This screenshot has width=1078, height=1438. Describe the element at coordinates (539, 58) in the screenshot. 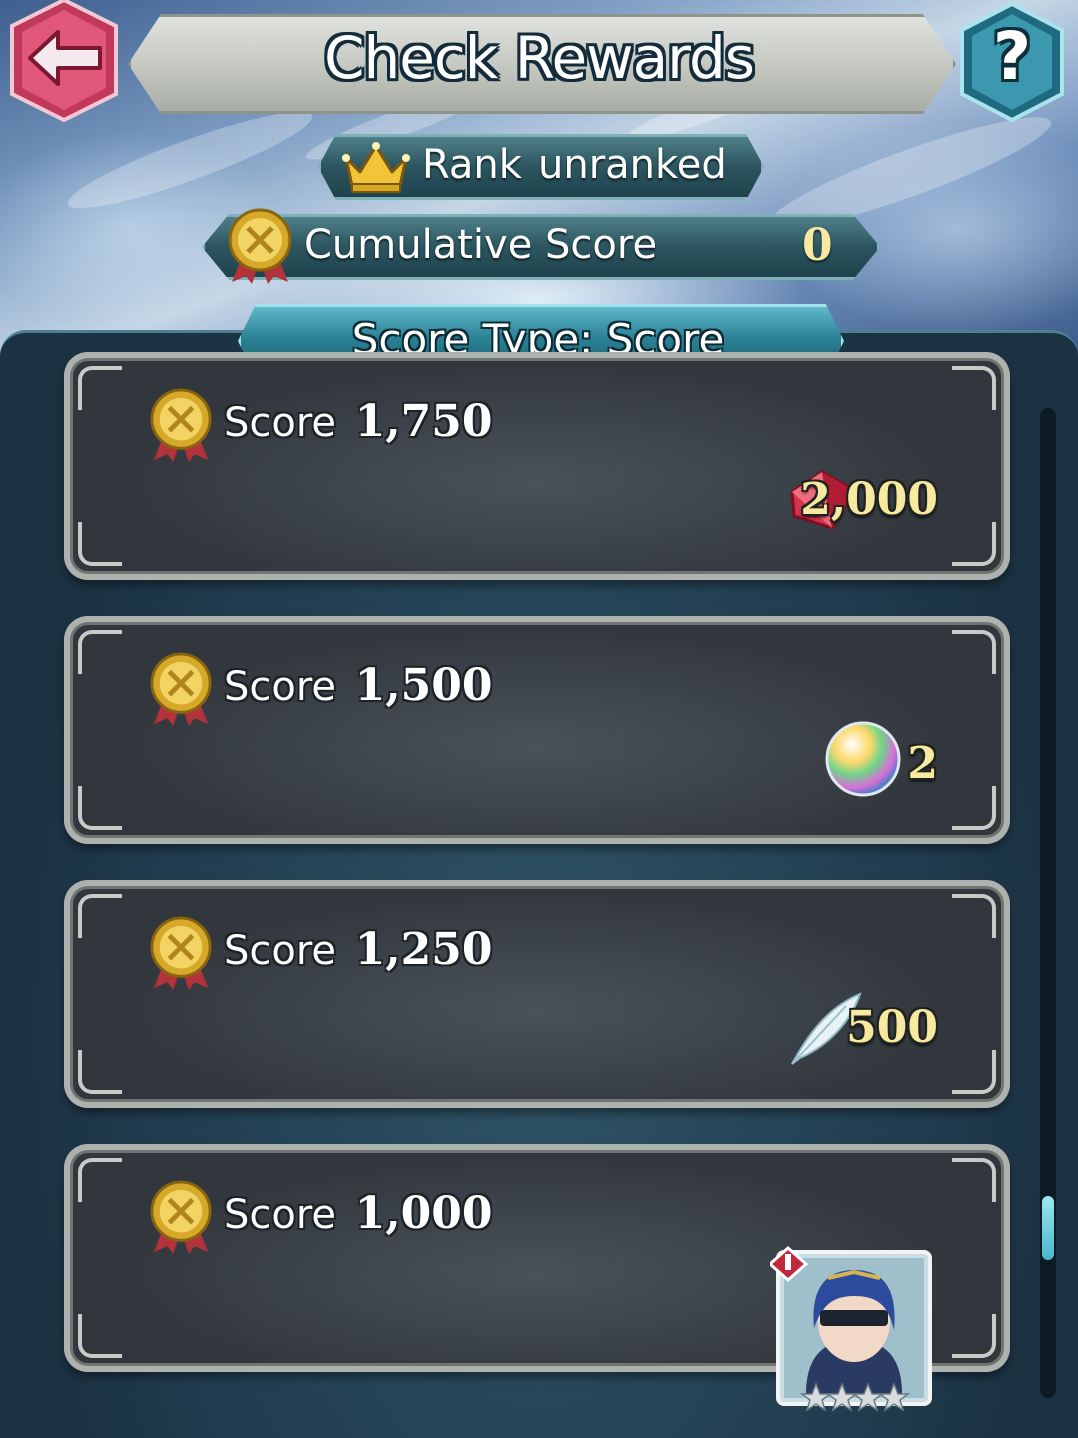

I see `page-title: Check Rewards` at that location.